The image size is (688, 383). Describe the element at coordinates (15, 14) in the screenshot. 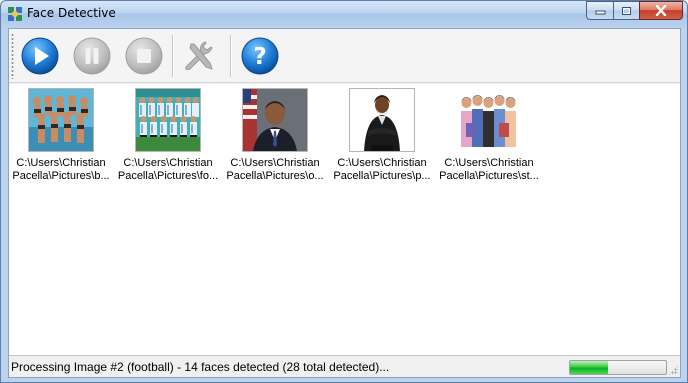

I see `face-detective-app-icon` at that location.